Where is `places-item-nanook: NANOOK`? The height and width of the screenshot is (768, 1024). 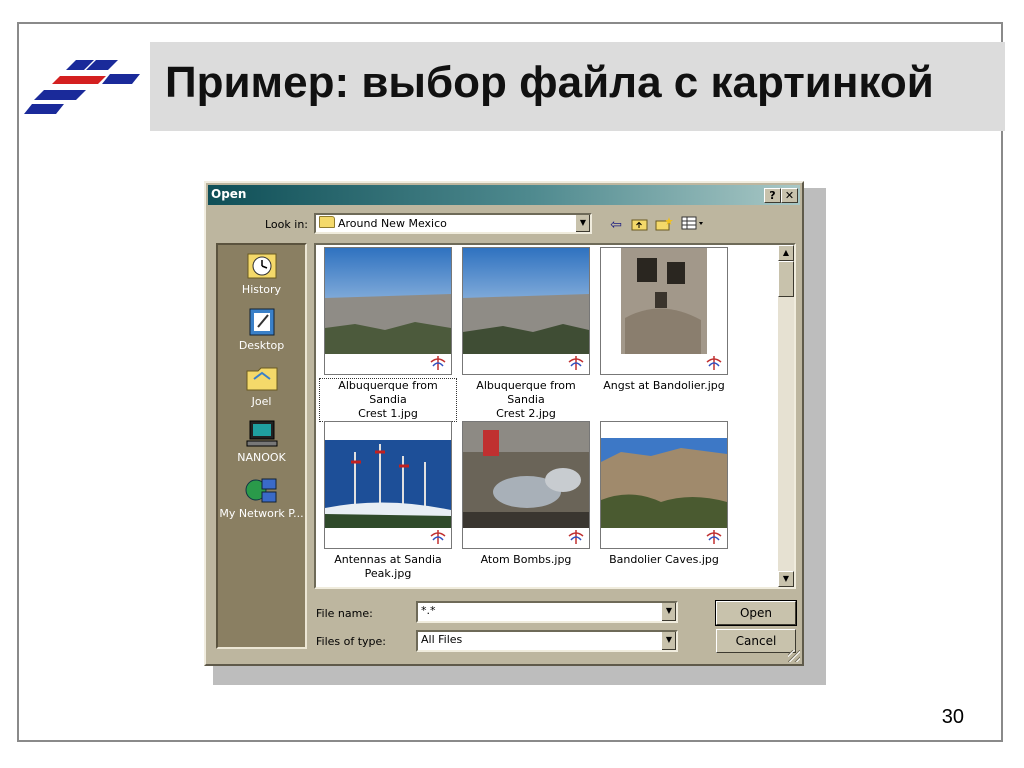
places-item-nanook: NANOOK is located at coordinates (261, 441).